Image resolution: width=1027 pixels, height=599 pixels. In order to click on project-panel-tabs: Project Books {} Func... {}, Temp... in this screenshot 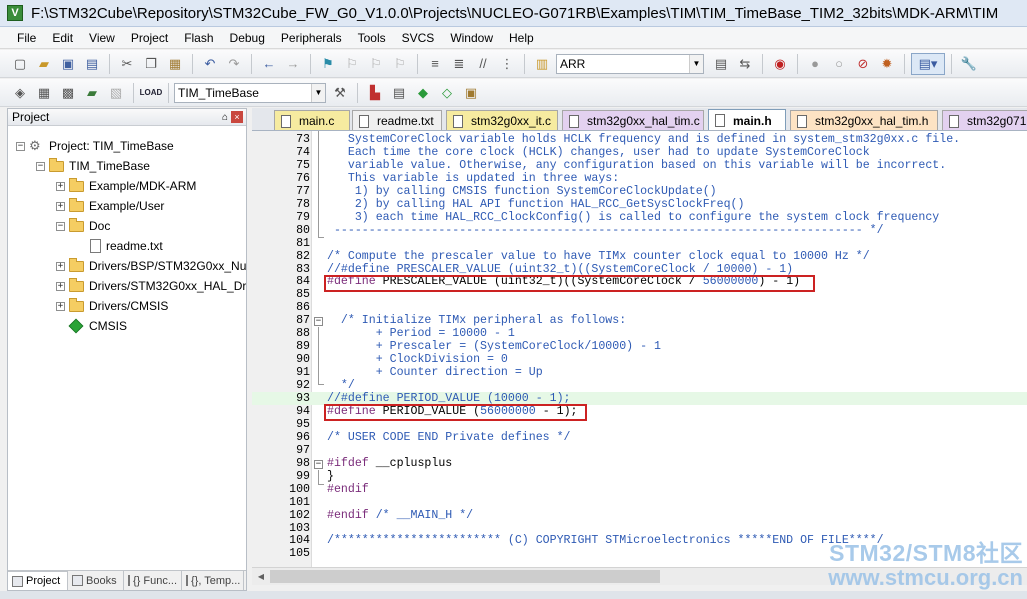, I will do `click(127, 580)`.